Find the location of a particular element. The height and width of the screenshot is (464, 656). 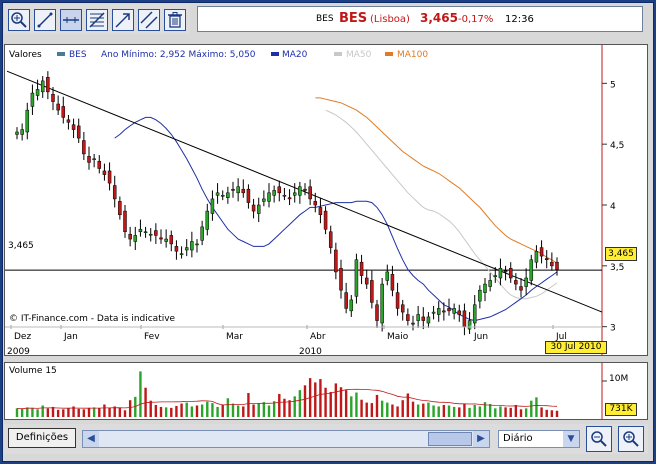

price: 3,465 is located at coordinates (439, 18).